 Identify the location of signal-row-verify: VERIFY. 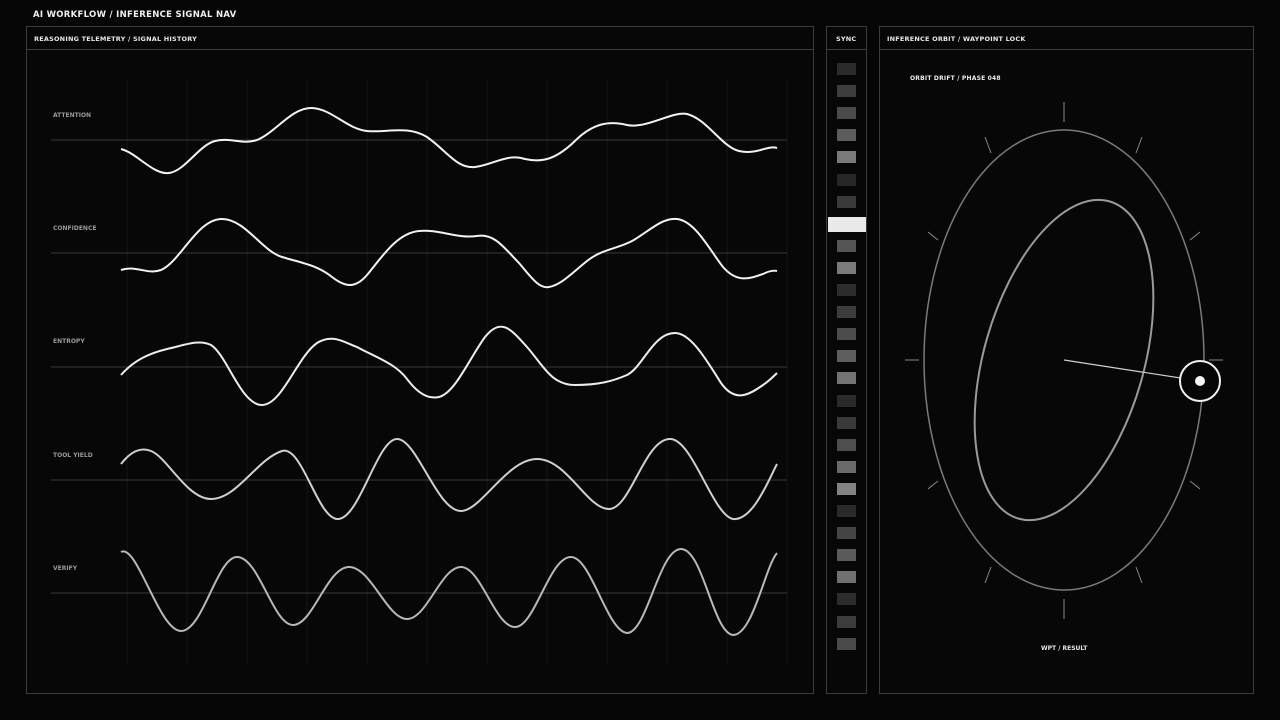
(419, 592).